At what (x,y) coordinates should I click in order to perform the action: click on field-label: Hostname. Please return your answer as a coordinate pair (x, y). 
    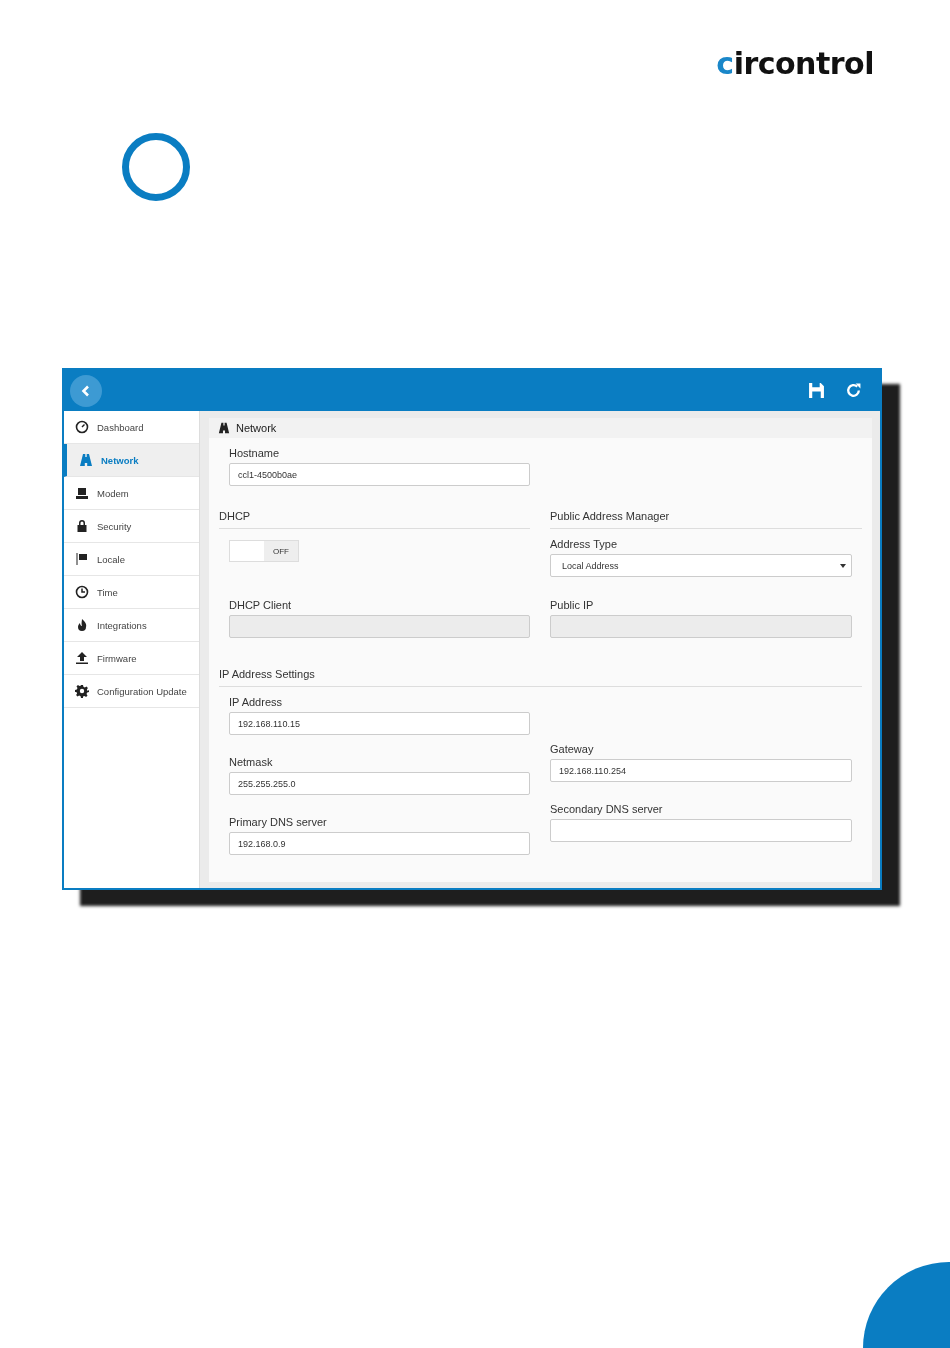
    Looking at the image, I should click on (255, 453).